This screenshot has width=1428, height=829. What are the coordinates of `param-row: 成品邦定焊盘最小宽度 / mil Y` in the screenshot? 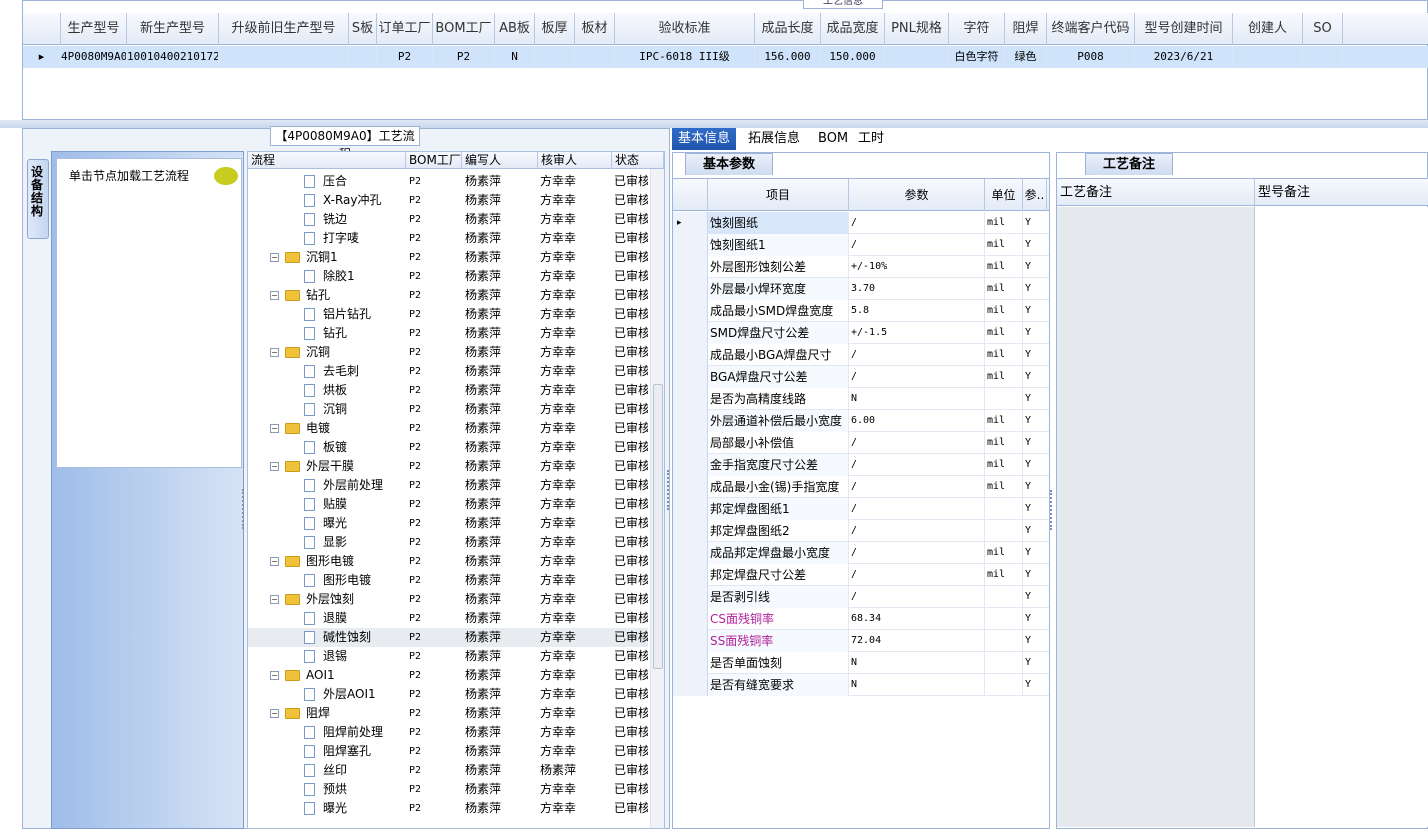 It's located at (861, 553).